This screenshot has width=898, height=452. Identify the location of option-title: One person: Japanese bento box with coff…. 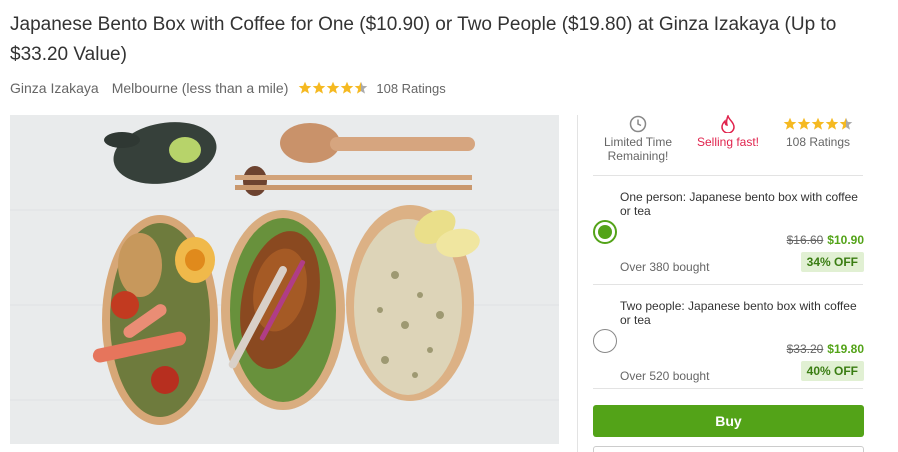
(739, 204).